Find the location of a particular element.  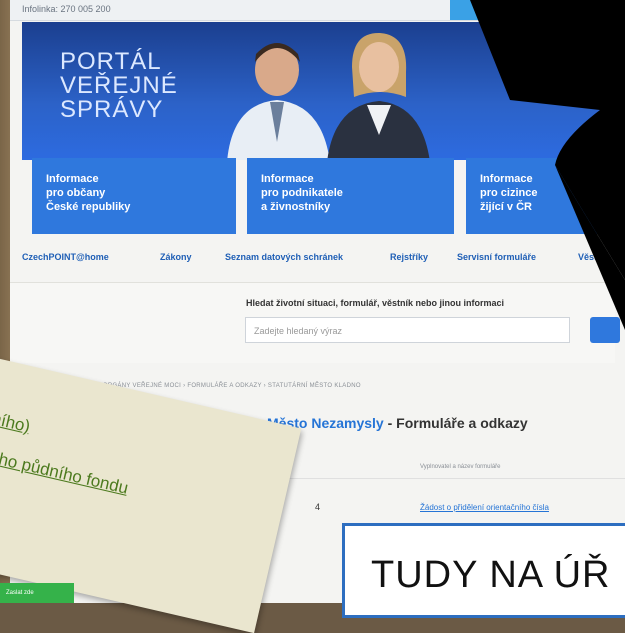

nav-vestnik: Věstník is located at coordinates (594, 257).